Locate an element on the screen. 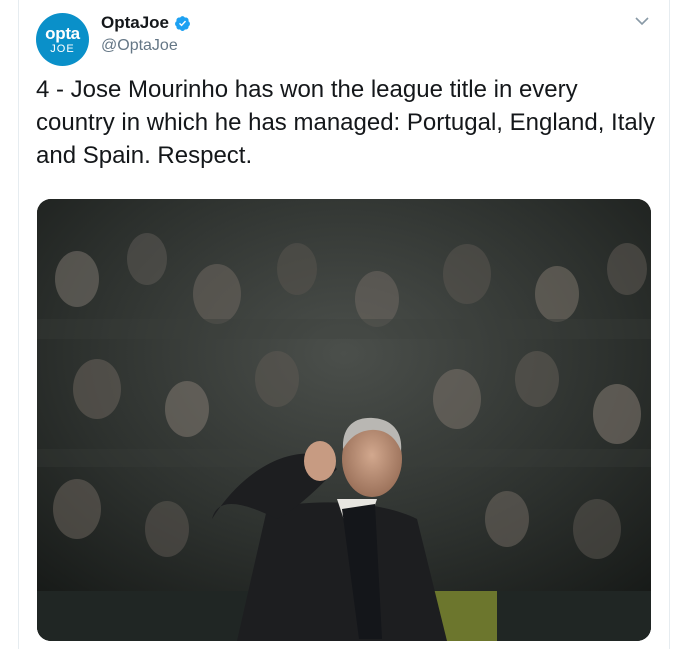 Image resolution: width=700 pixels, height=649 pixels. author-name-row: OptaJoe is located at coordinates (146, 23).